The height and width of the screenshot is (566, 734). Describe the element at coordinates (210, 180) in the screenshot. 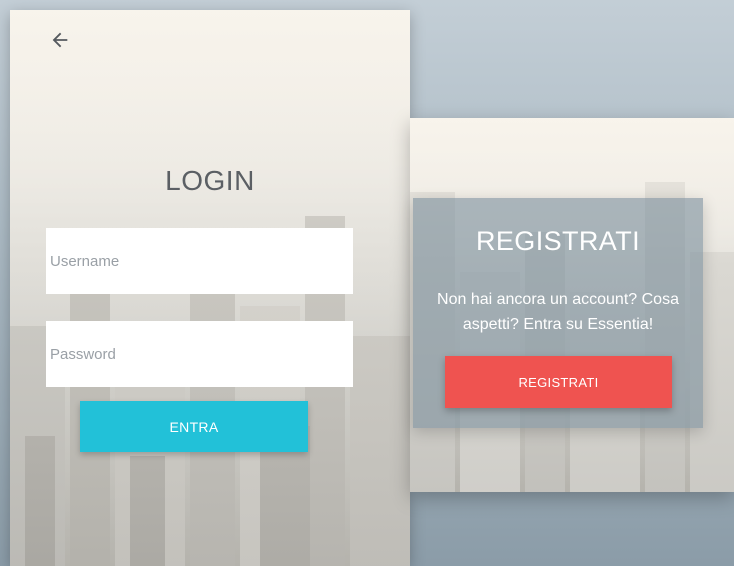

I see `login-title: LOGIN` at that location.